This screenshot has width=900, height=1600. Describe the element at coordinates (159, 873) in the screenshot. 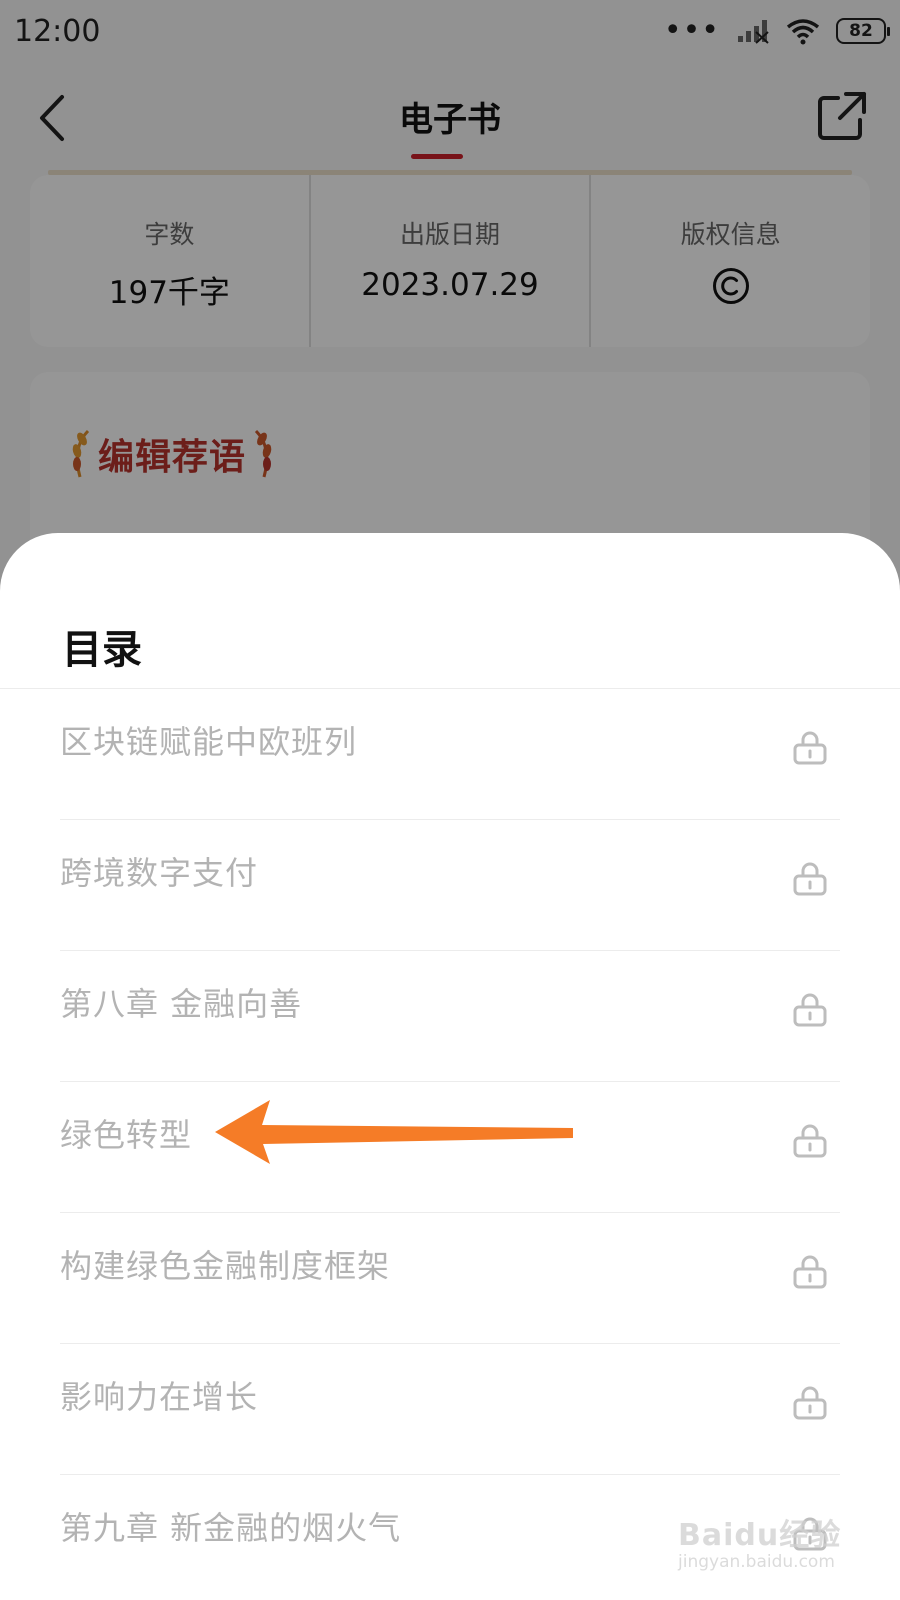

I see `toc-item-label: 跨境数字支付` at that location.